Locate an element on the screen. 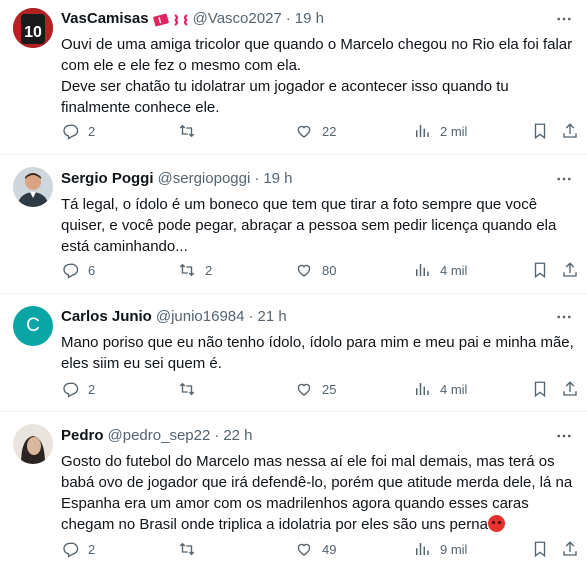 Image resolution: width=587 pixels, height=569 pixels. display-name: Carlos Junio is located at coordinates (106, 317).